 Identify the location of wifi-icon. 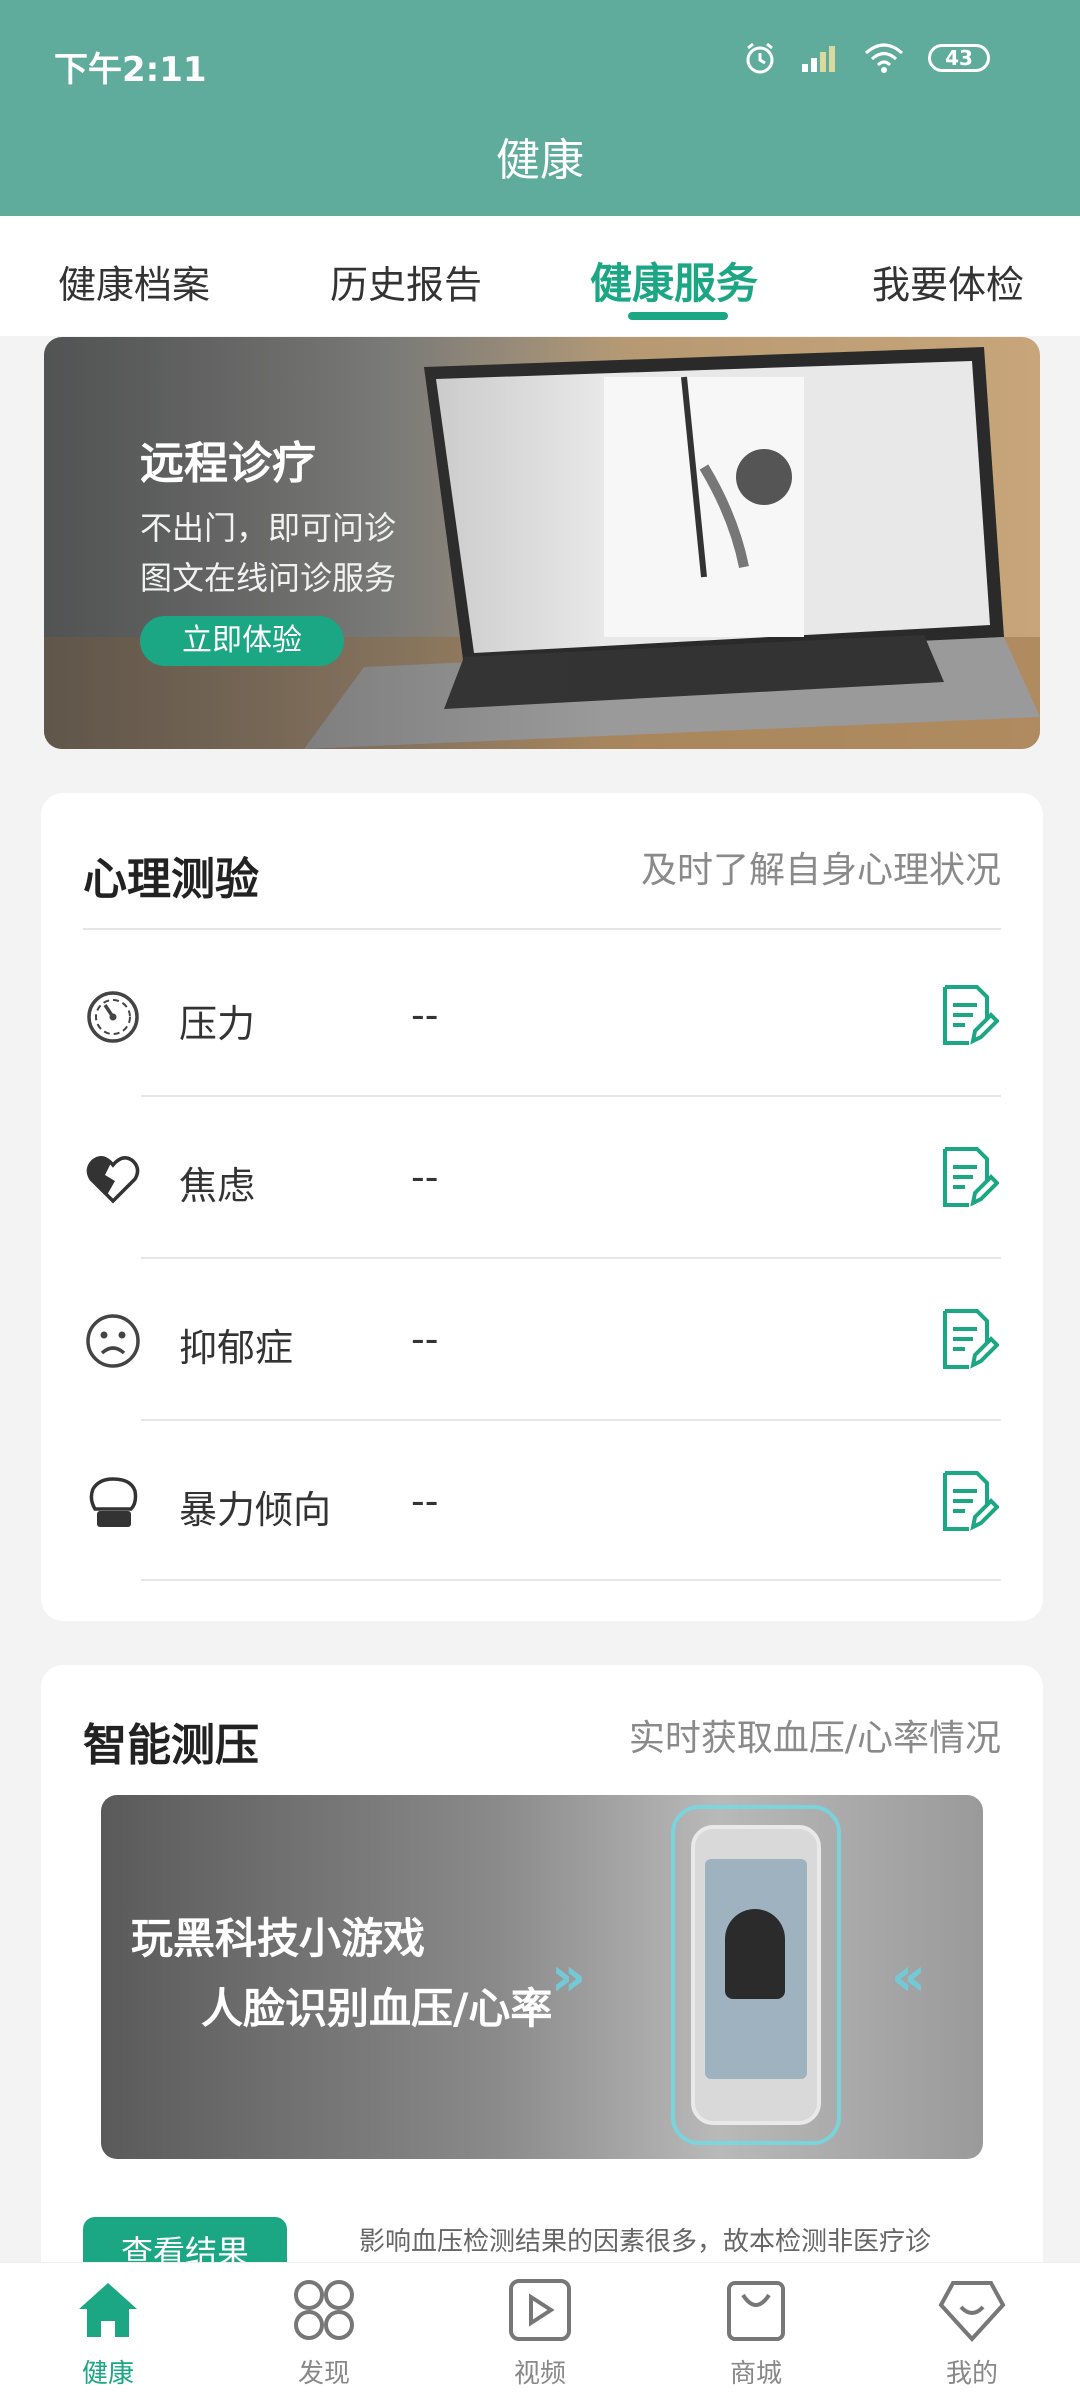
(884, 58).